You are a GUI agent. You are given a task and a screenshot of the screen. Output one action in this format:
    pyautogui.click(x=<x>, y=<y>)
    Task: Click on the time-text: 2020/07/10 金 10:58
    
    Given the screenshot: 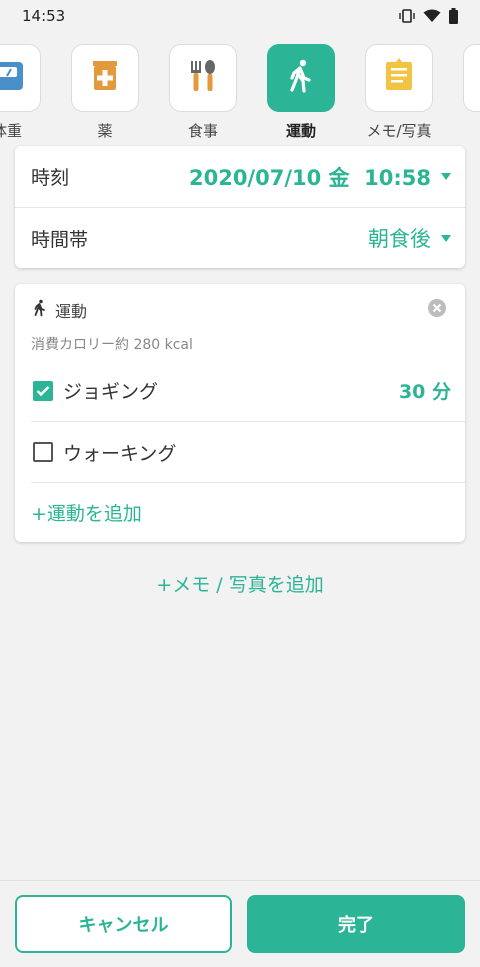 What is the action you would take?
    pyautogui.click(x=309, y=177)
    